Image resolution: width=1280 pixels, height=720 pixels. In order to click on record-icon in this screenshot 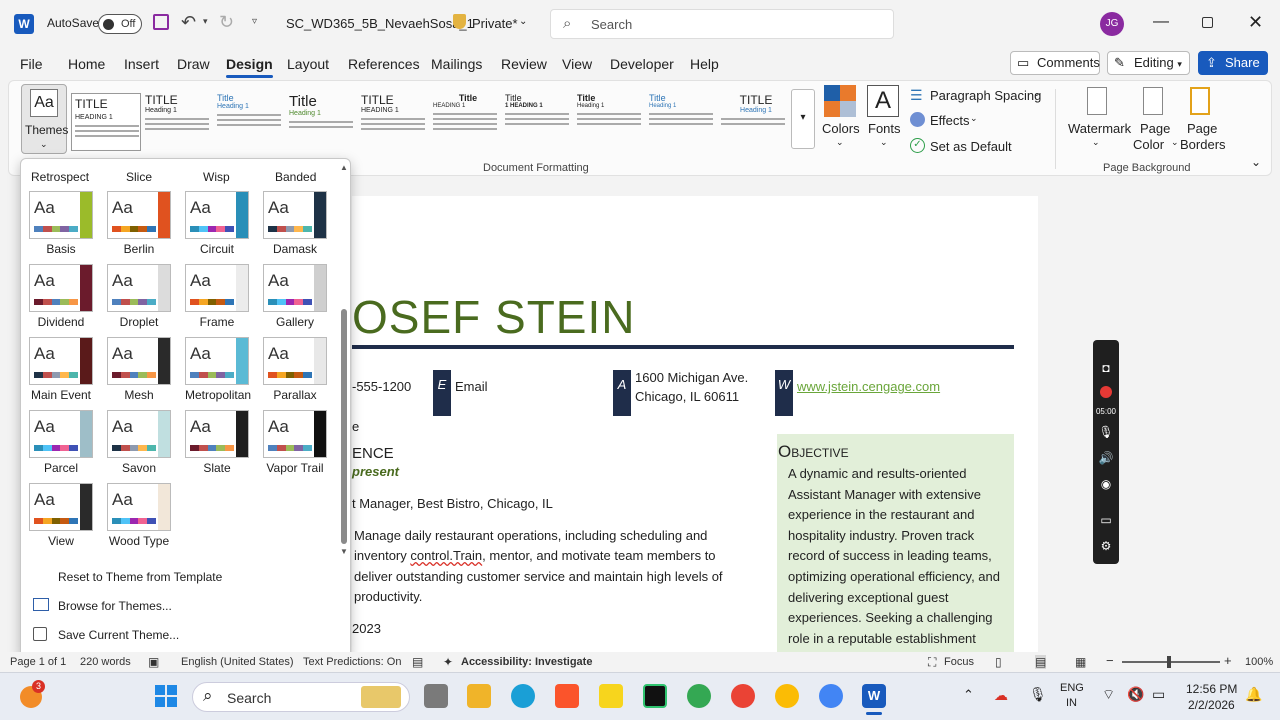, I will do `click(1106, 392)`.